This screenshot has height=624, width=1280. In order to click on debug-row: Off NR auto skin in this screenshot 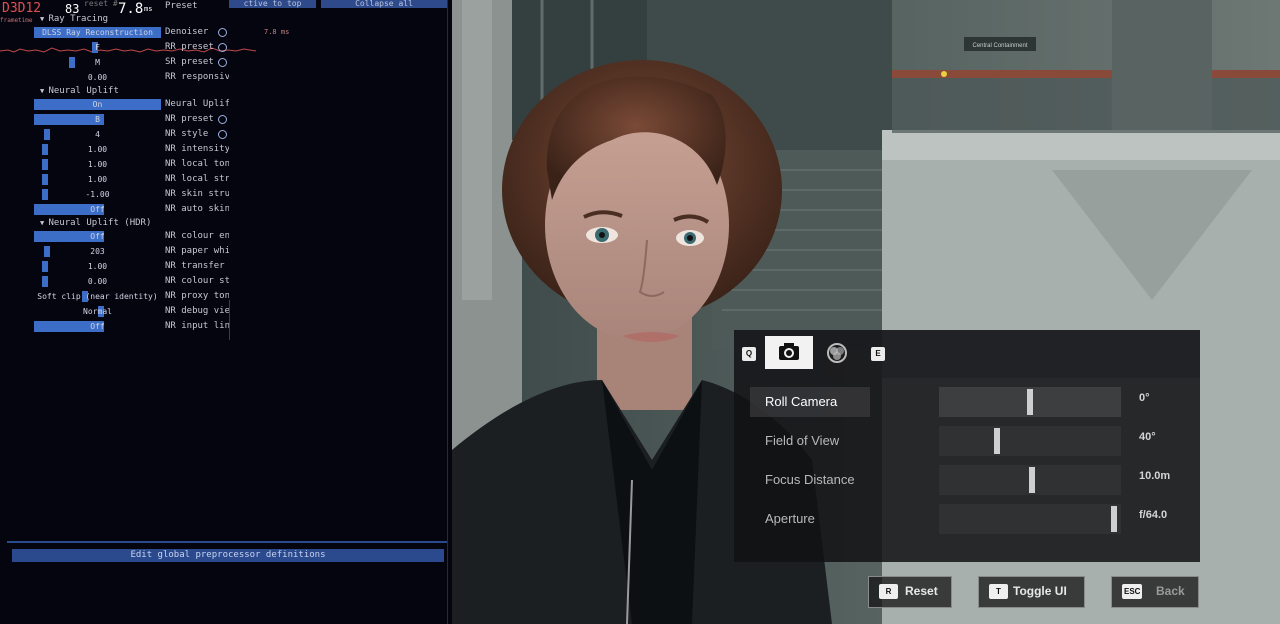, I will do `click(134, 210)`.